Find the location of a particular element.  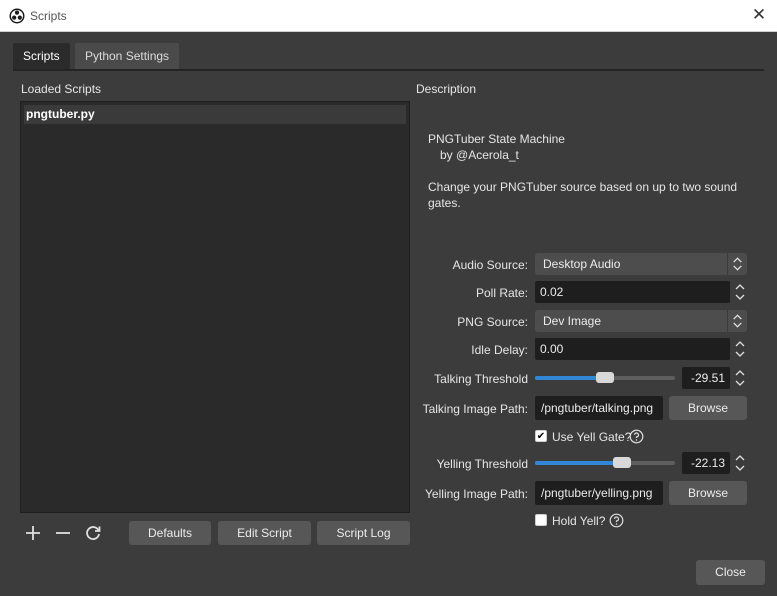

talking-image-path-label: Talking Image Path: is located at coordinates (475, 409).